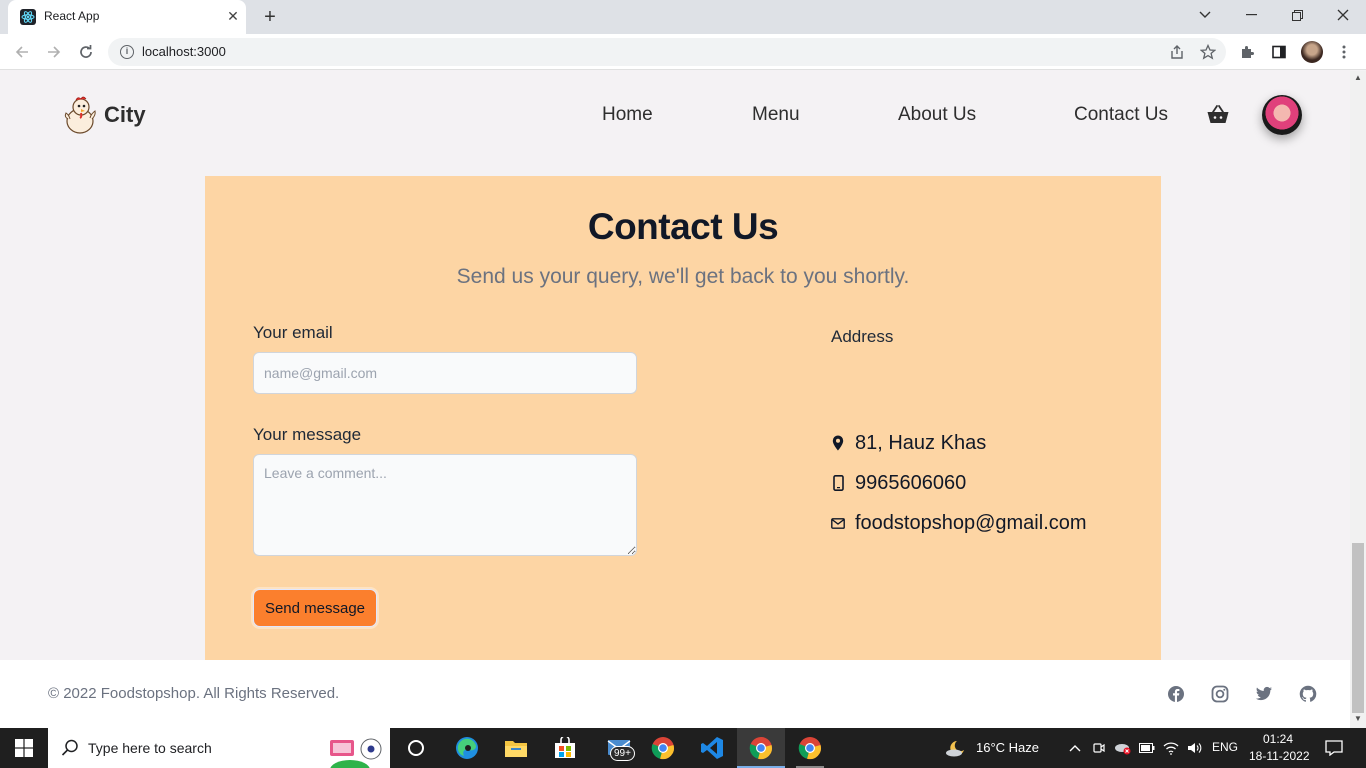  I want to click on nav-link-about-us: About Us, so click(937, 115).